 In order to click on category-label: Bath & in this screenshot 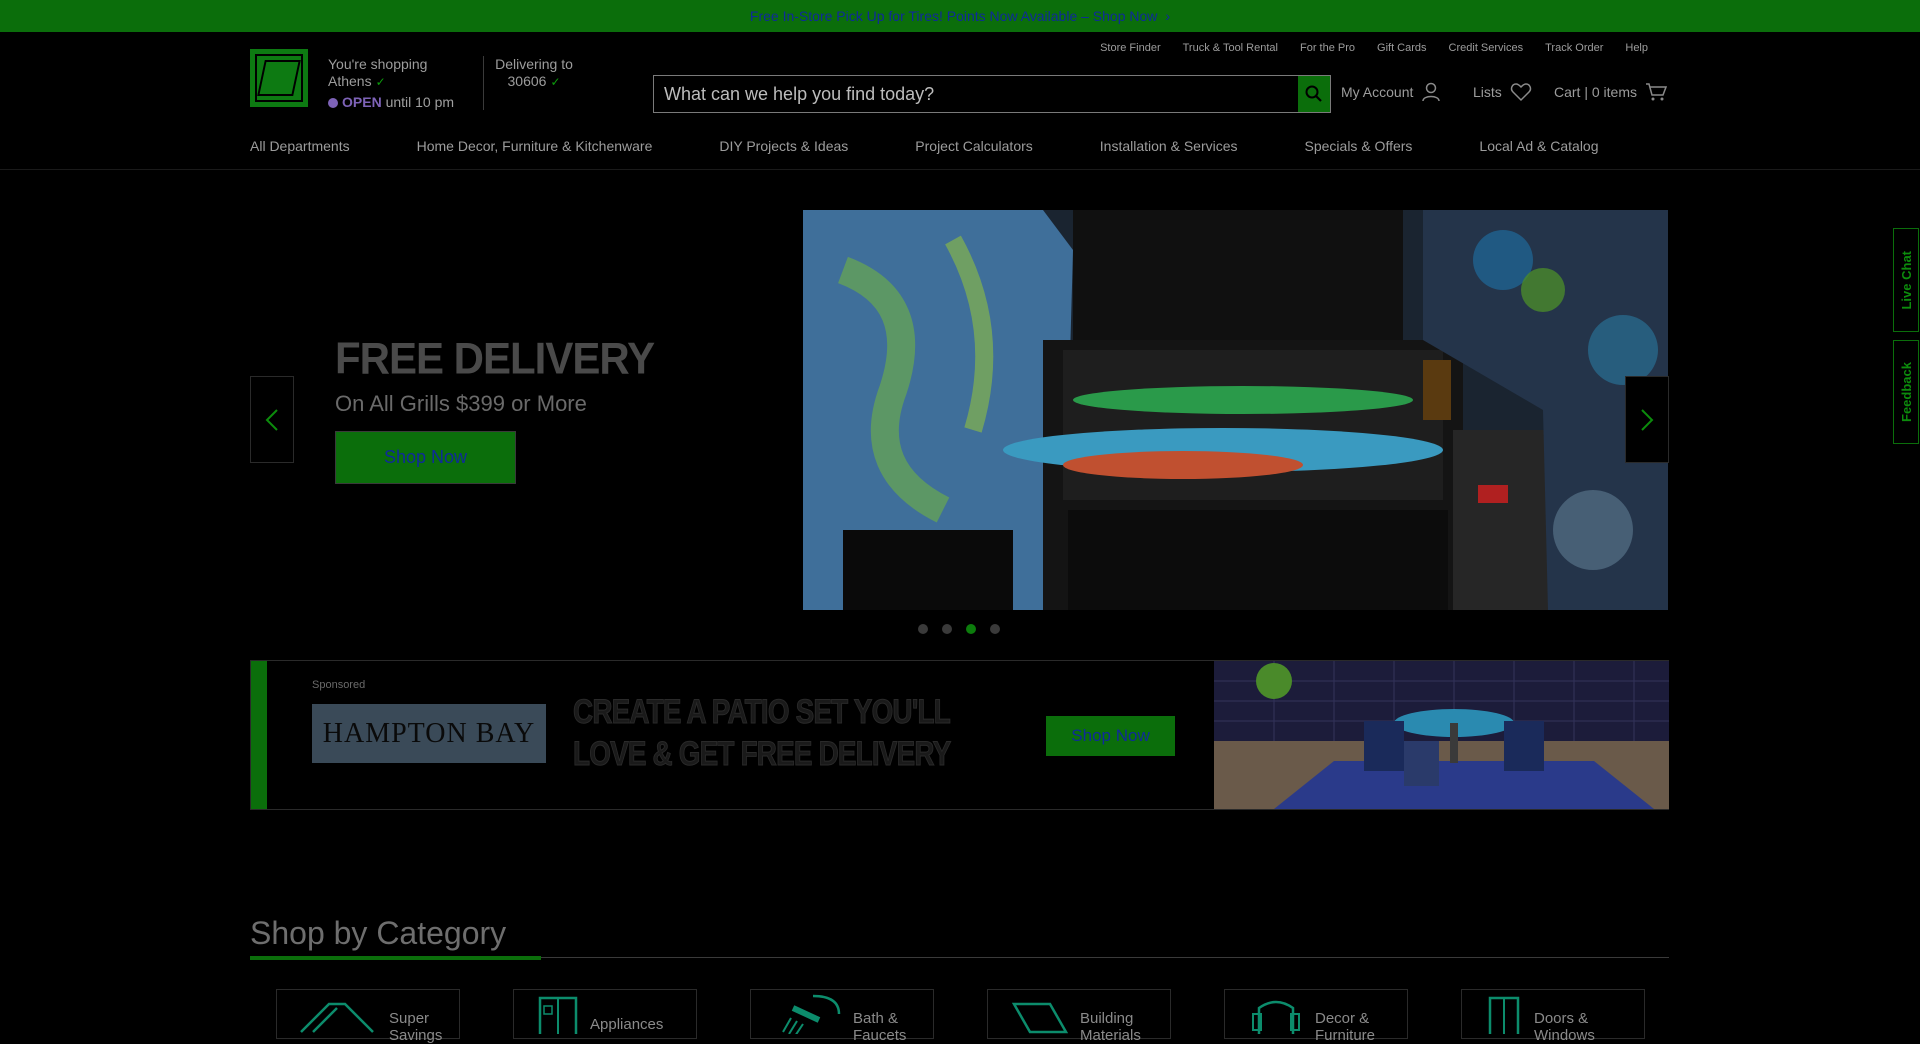, I will do `click(876, 1018)`.